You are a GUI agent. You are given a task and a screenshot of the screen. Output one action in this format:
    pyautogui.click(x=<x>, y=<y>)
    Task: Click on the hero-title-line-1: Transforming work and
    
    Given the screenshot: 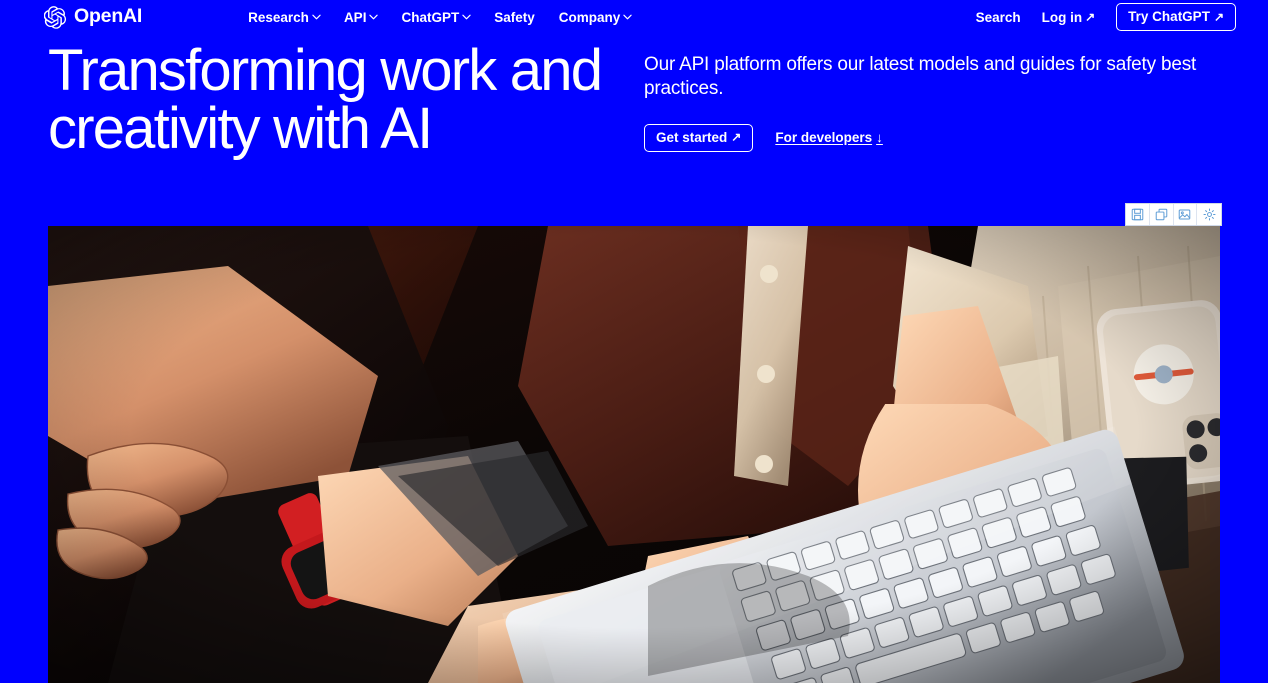 What is the action you would take?
    pyautogui.click(x=325, y=70)
    